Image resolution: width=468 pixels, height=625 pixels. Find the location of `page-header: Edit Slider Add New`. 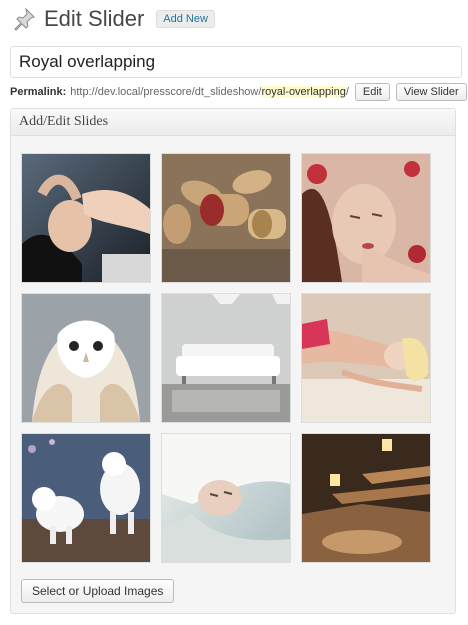

page-header: Edit Slider Add New is located at coordinates (113, 19).